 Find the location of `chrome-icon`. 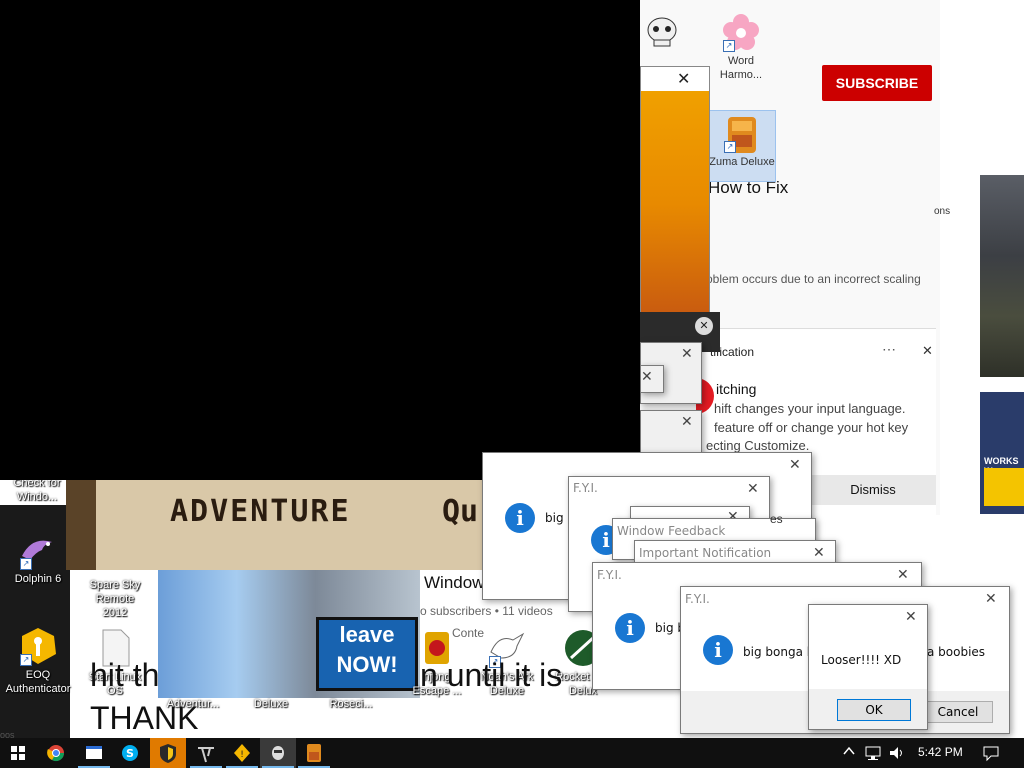

chrome-icon is located at coordinates (56, 753).